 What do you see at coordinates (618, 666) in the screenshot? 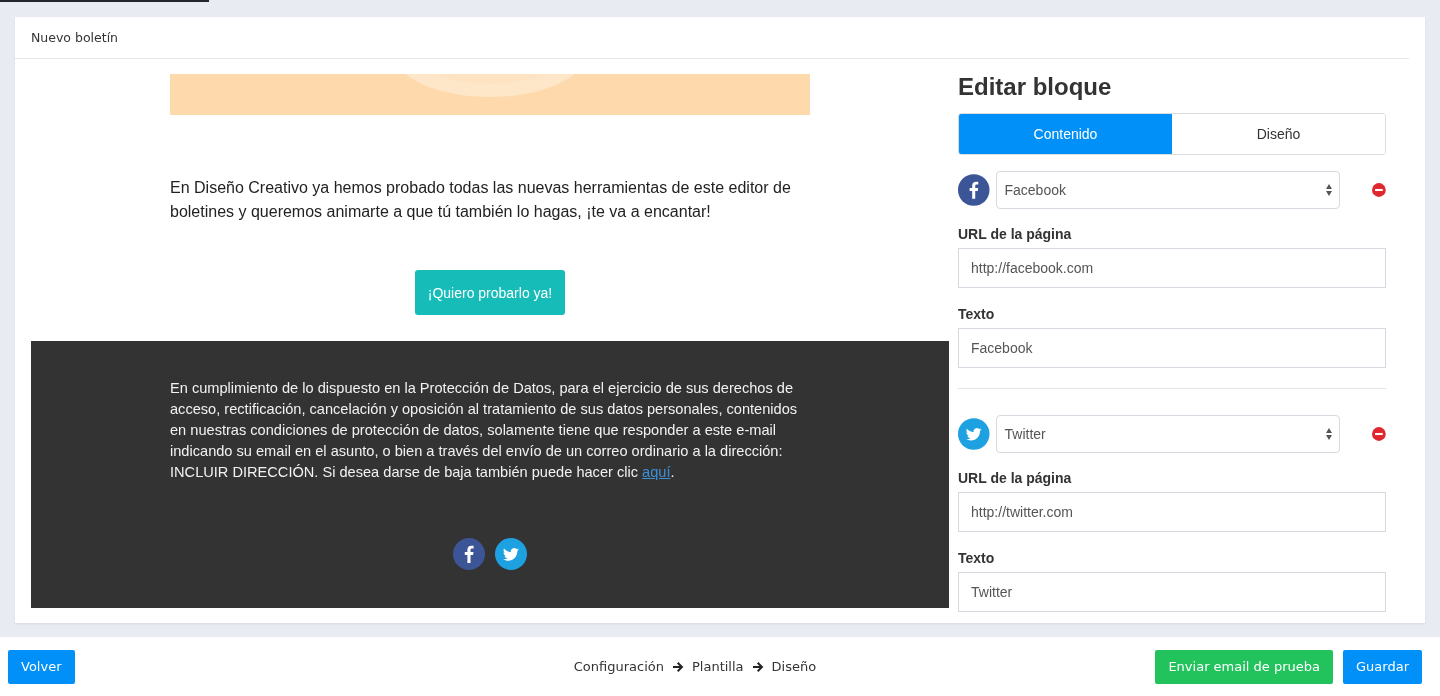
I see `breadcrumb-step: Configuración` at bounding box center [618, 666].